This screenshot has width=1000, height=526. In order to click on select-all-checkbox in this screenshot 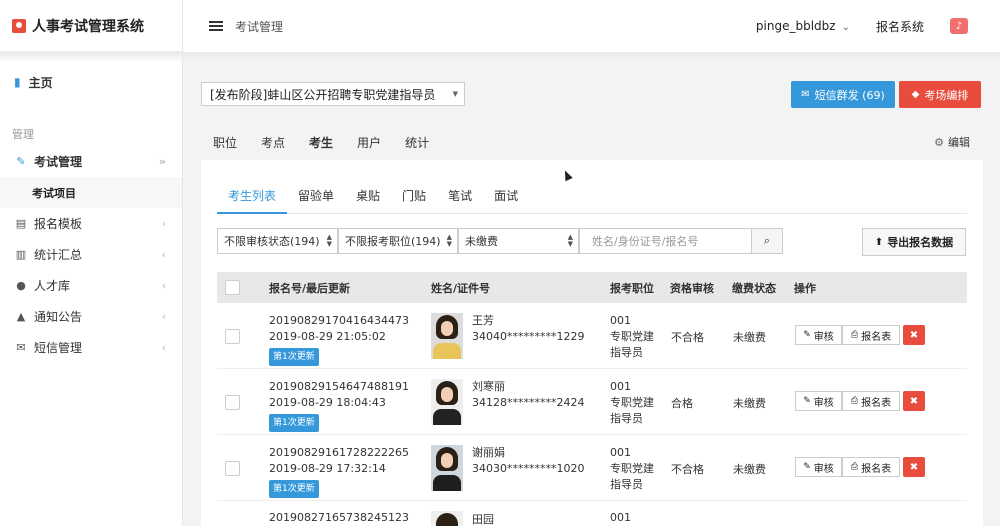, I will do `click(232, 287)`.